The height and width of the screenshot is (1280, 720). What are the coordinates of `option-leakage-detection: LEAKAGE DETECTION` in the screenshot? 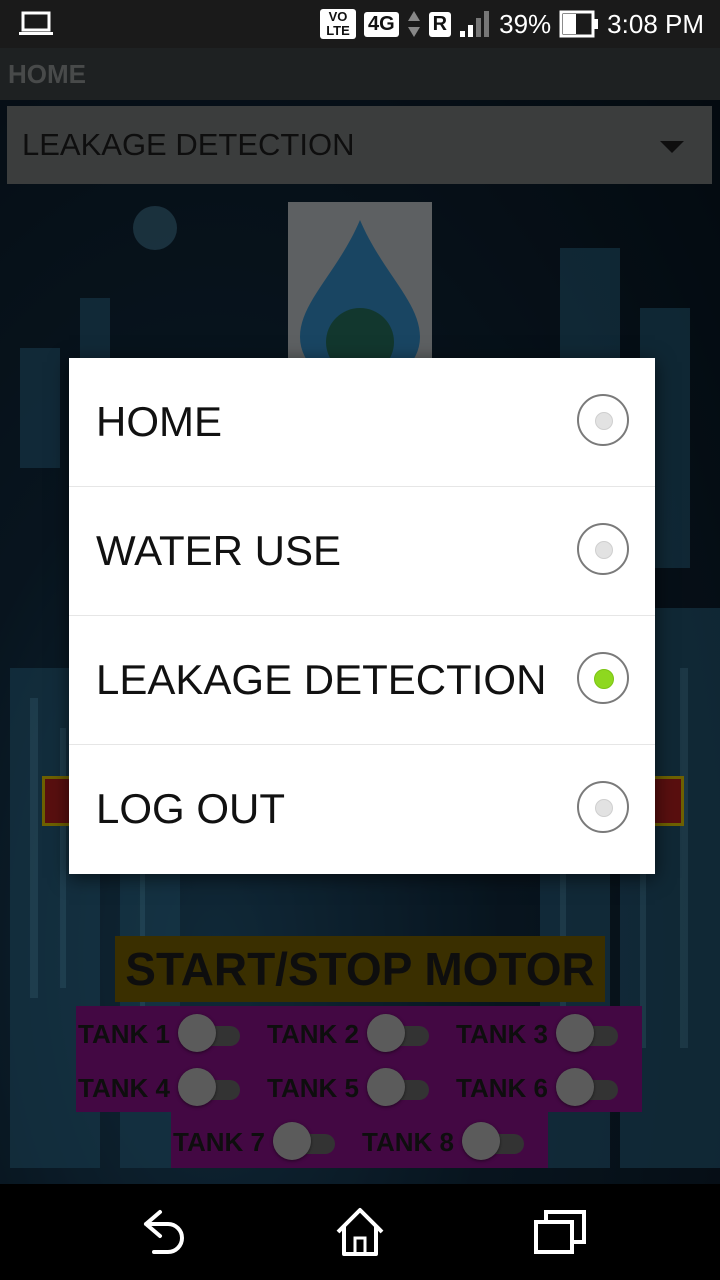 It's located at (362, 680).